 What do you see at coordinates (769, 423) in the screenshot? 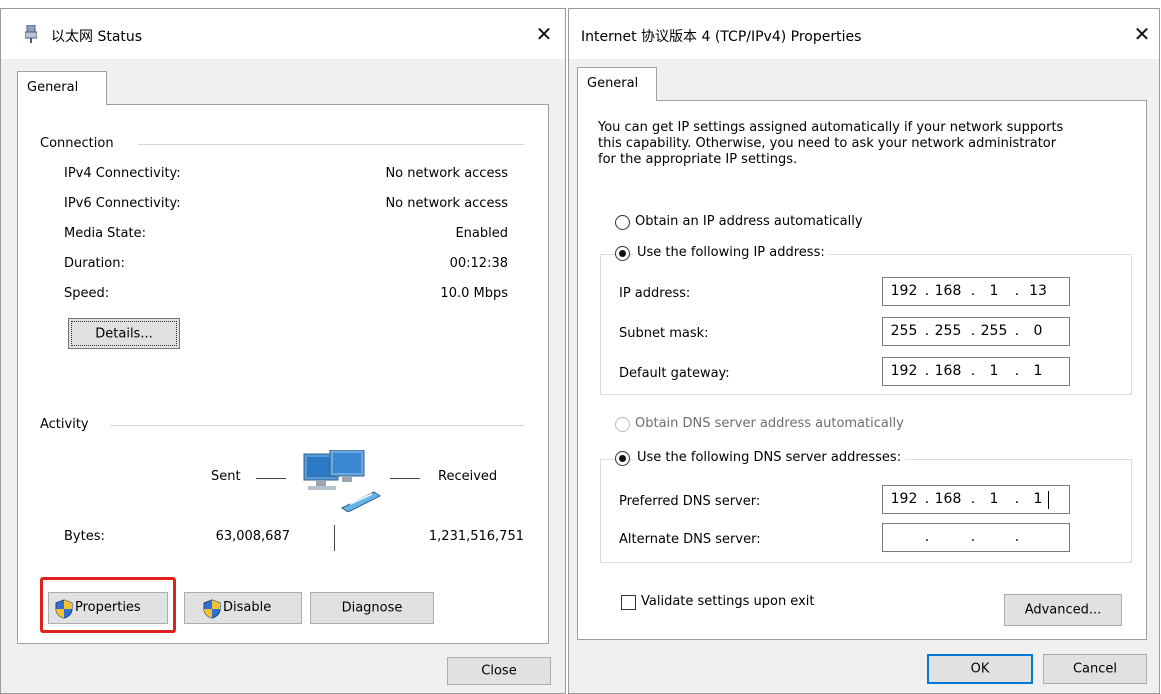
I see `dns-auto-label: Obtain DNS server address automatically` at bounding box center [769, 423].